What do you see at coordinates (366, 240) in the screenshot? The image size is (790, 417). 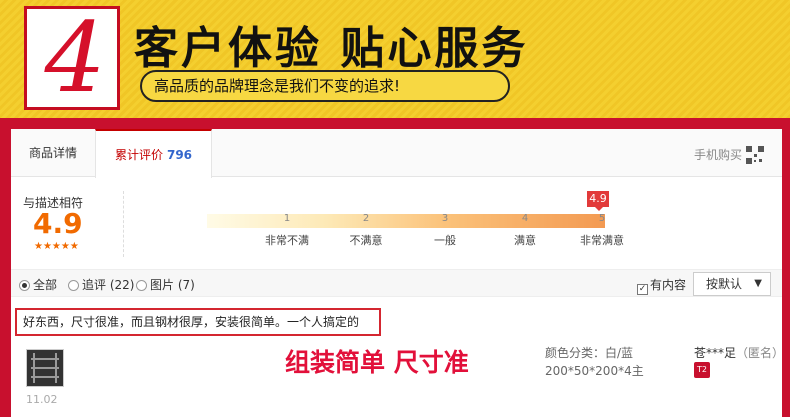 I see `rating-label: 不满意` at bounding box center [366, 240].